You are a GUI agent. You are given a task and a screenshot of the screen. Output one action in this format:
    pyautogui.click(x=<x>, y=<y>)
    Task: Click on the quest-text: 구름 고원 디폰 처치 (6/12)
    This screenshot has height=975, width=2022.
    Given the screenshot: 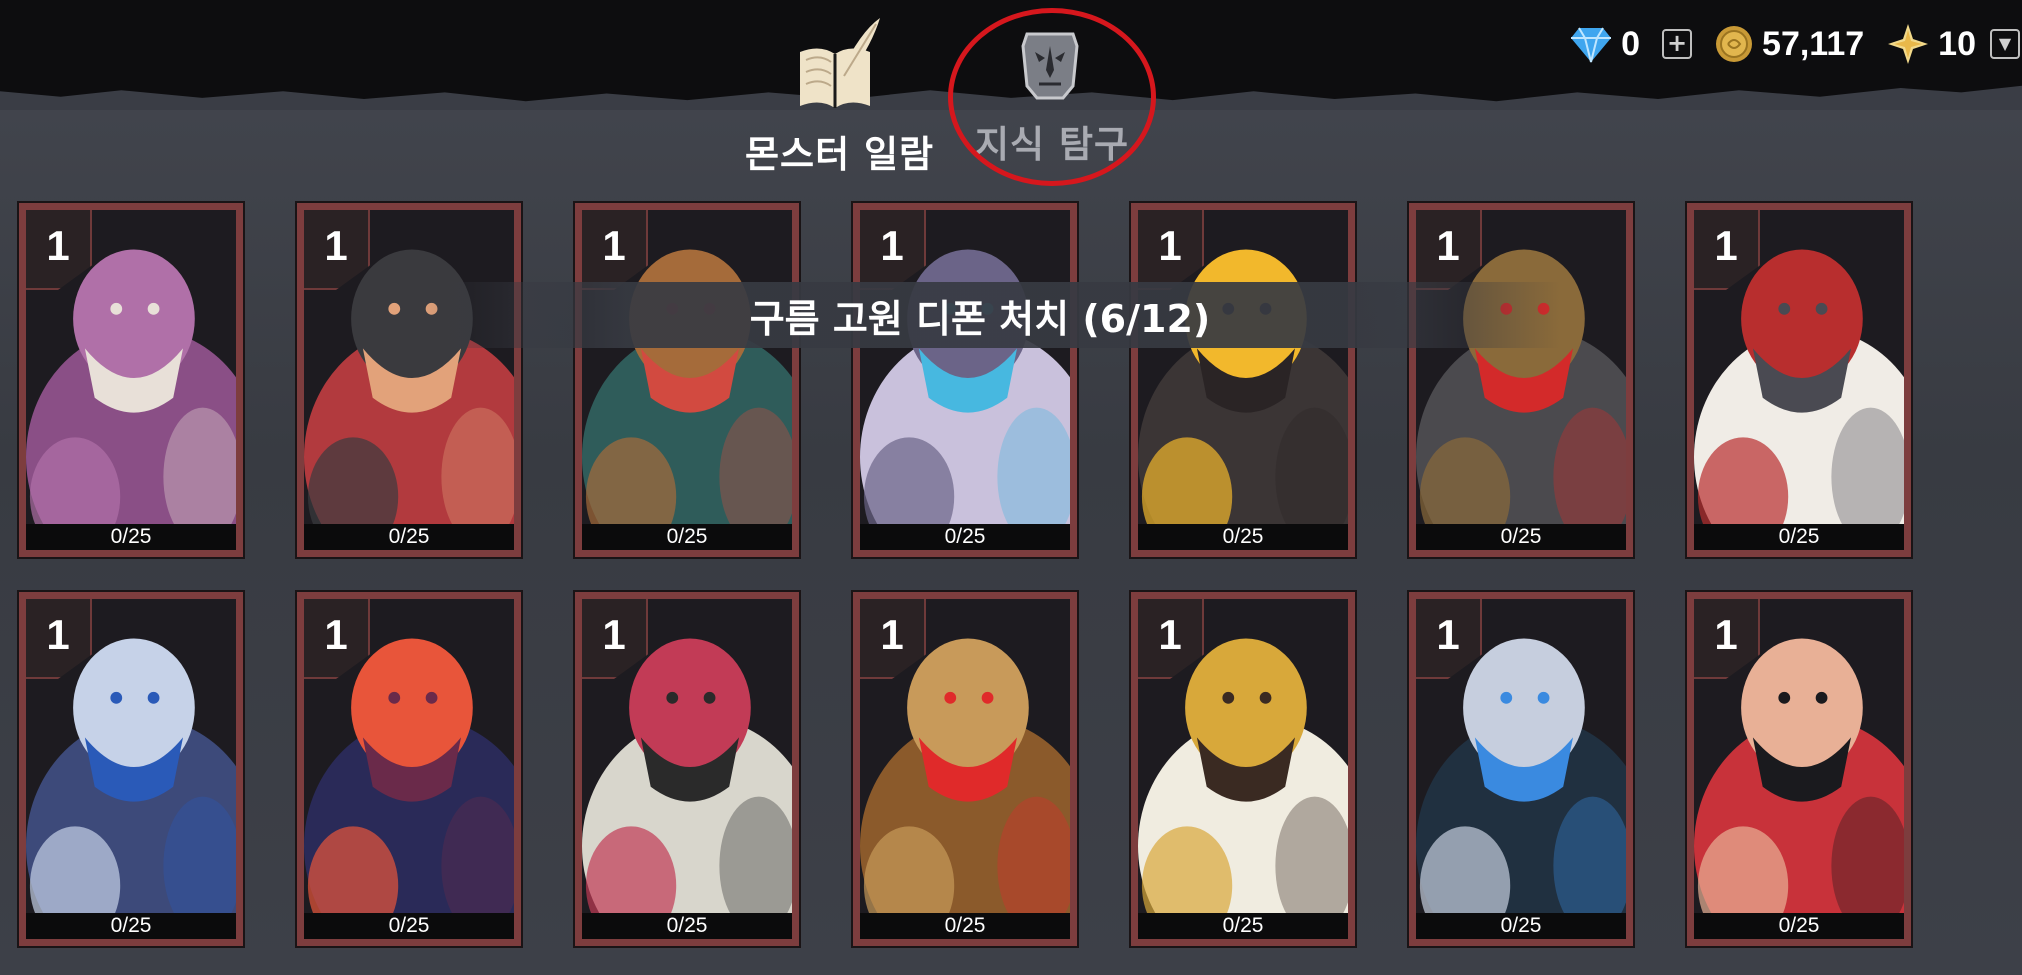 What is the action you would take?
    pyautogui.click(x=980, y=318)
    